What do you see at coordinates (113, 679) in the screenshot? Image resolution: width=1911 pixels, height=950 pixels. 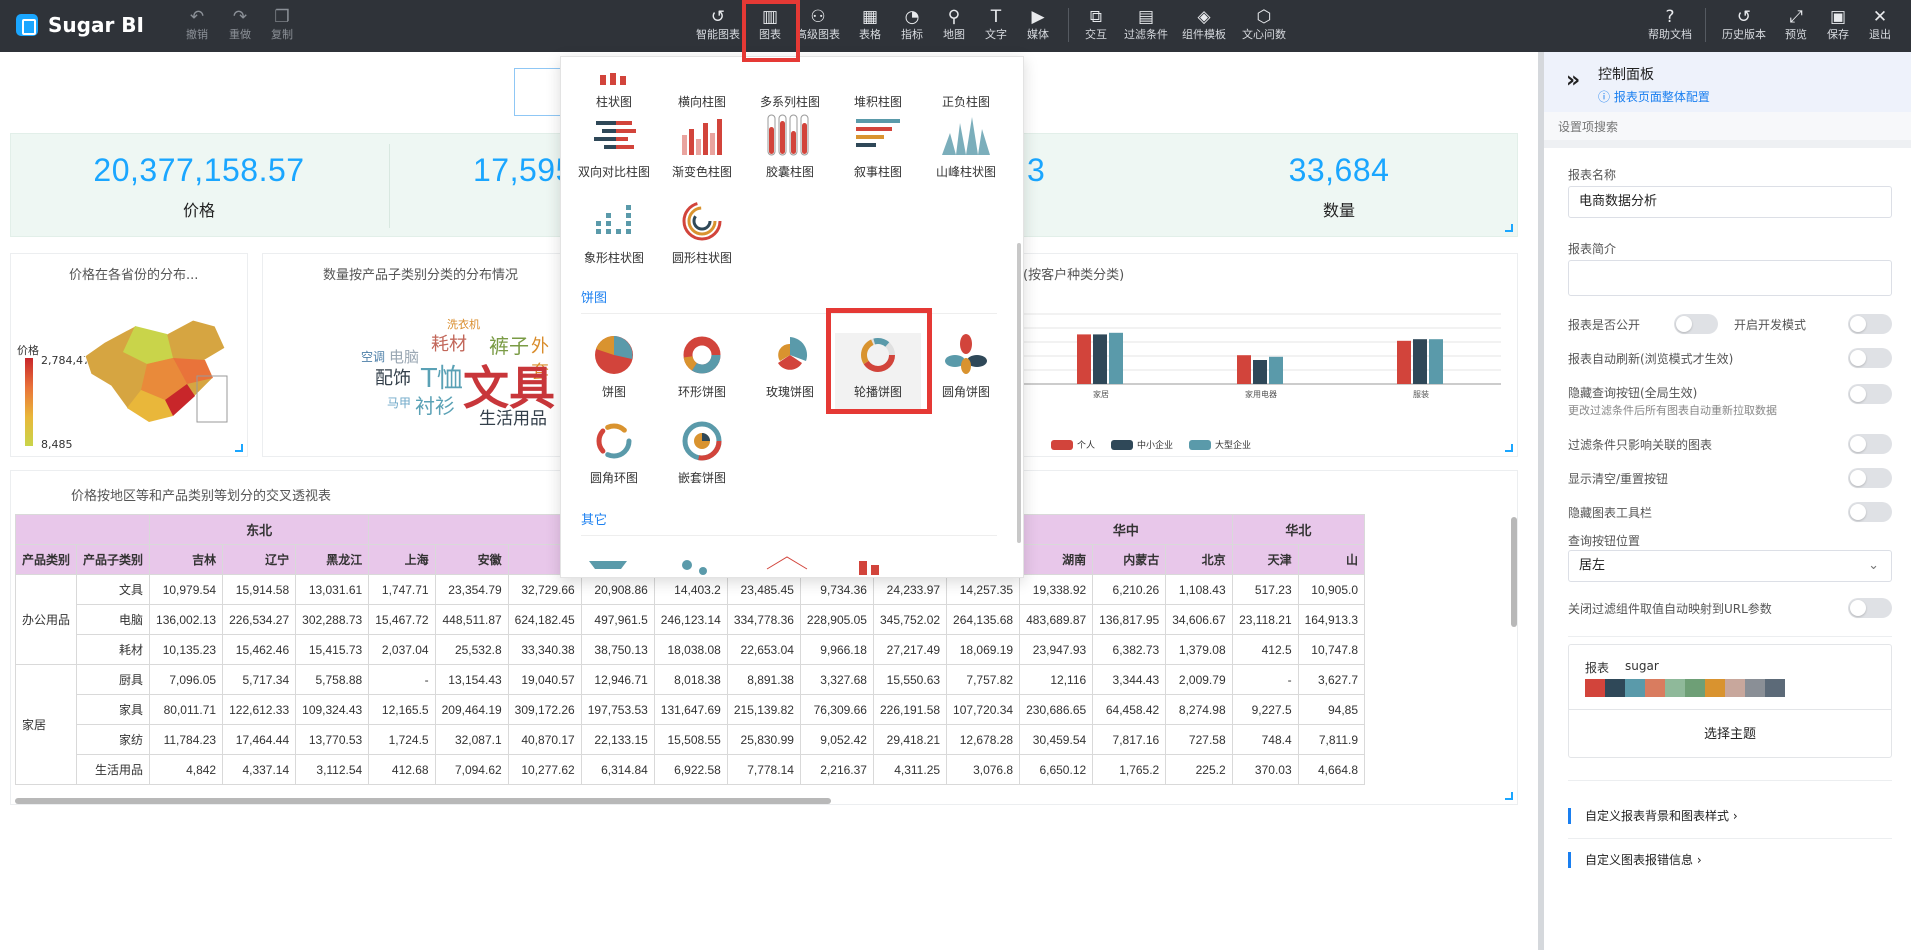 I see `subcategory-cell: 厨具` at bounding box center [113, 679].